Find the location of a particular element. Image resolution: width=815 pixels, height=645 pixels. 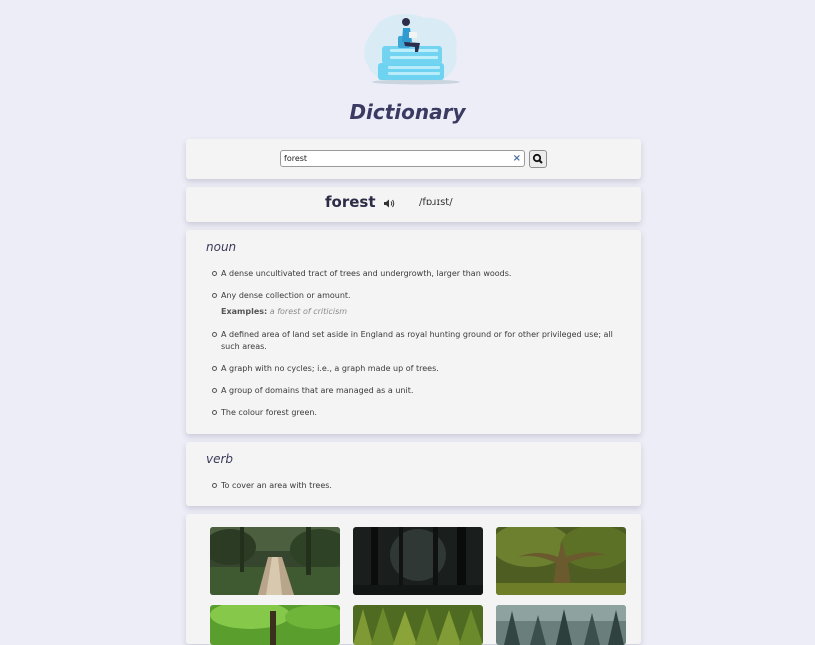

part-of-speech: noun is located at coordinates (221, 247).